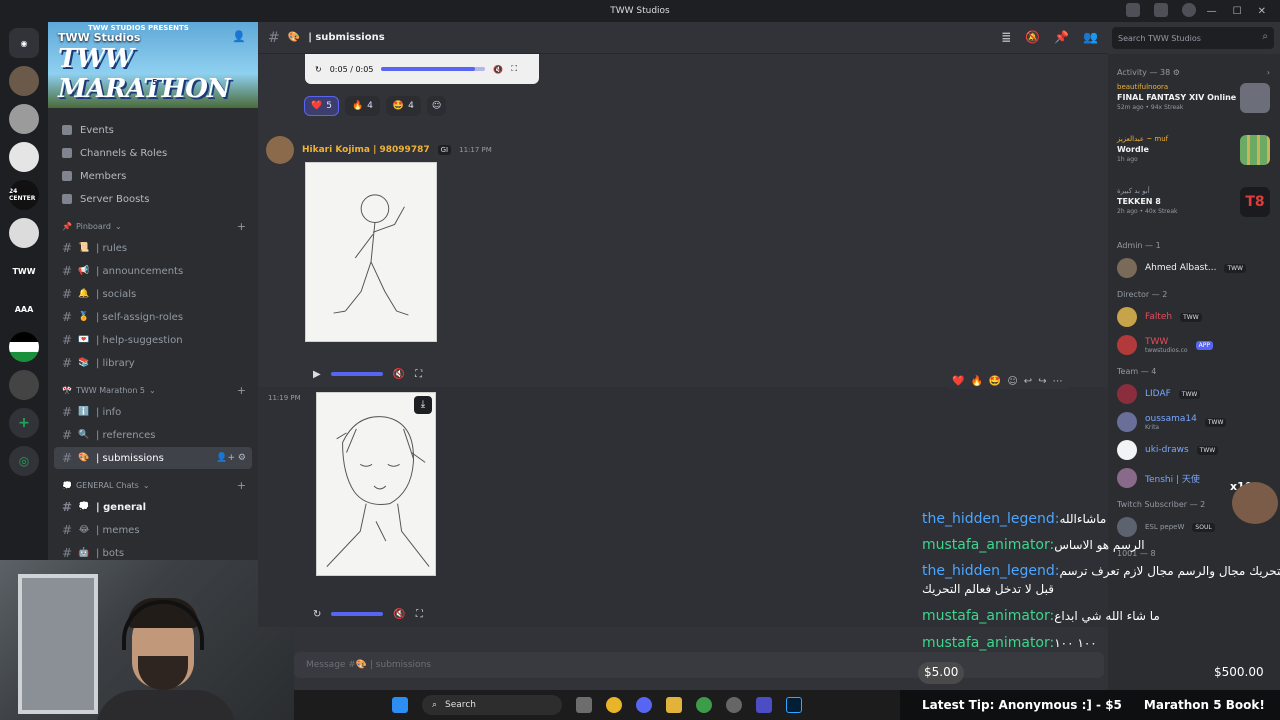 The width and height of the screenshot is (1280, 720). Describe the element at coordinates (153, 176) in the screenshot. I see `nav-members: Members` at that location.